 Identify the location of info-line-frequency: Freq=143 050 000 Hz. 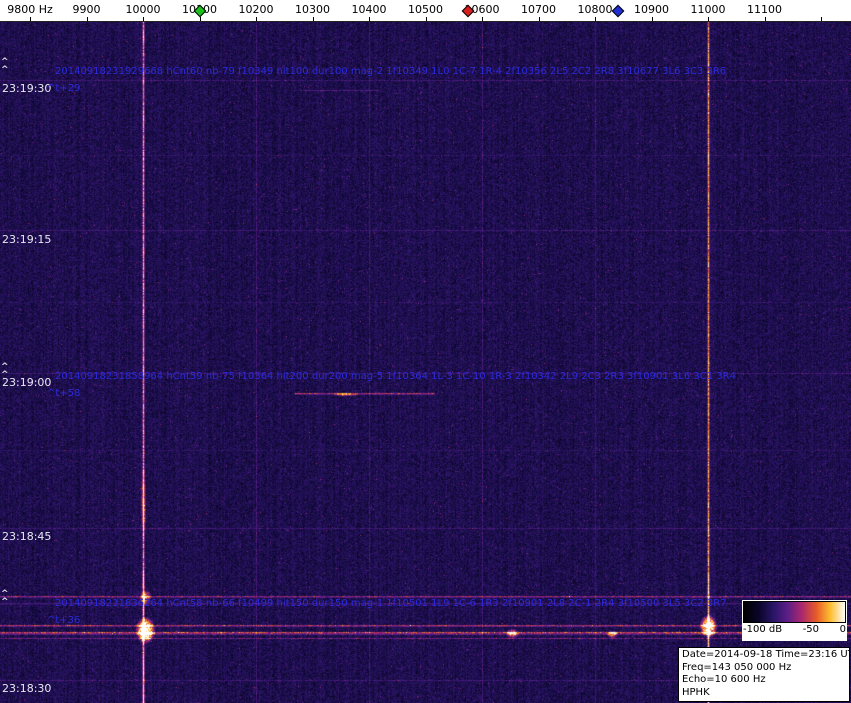
(737, 667).